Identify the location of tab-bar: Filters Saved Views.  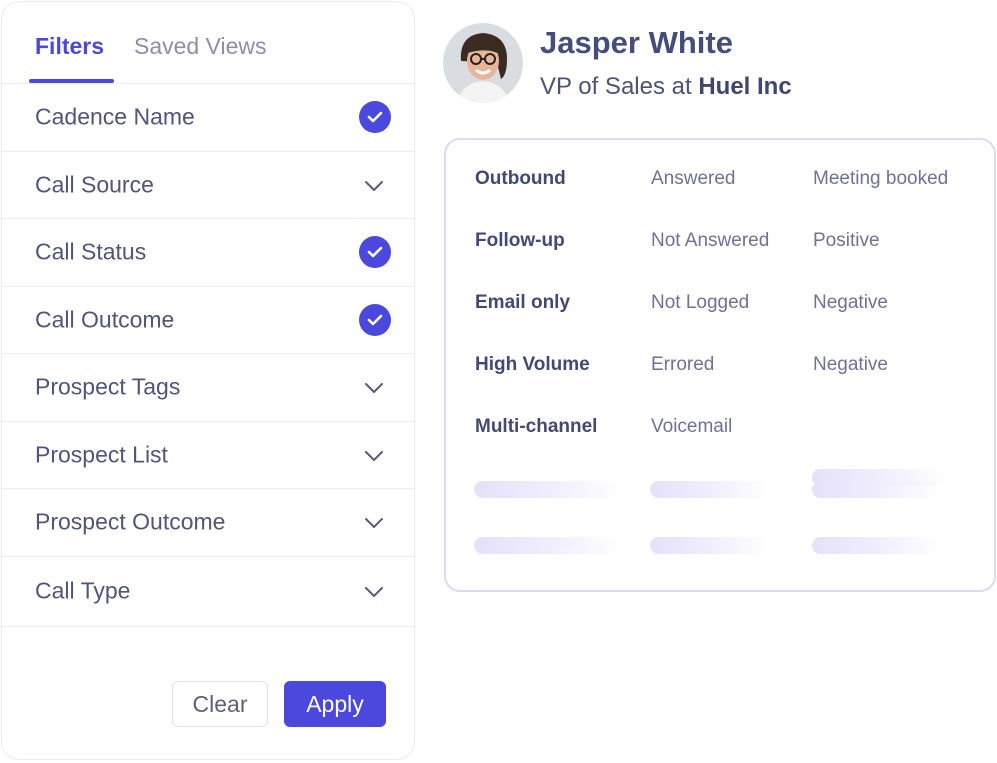
(208, 43).